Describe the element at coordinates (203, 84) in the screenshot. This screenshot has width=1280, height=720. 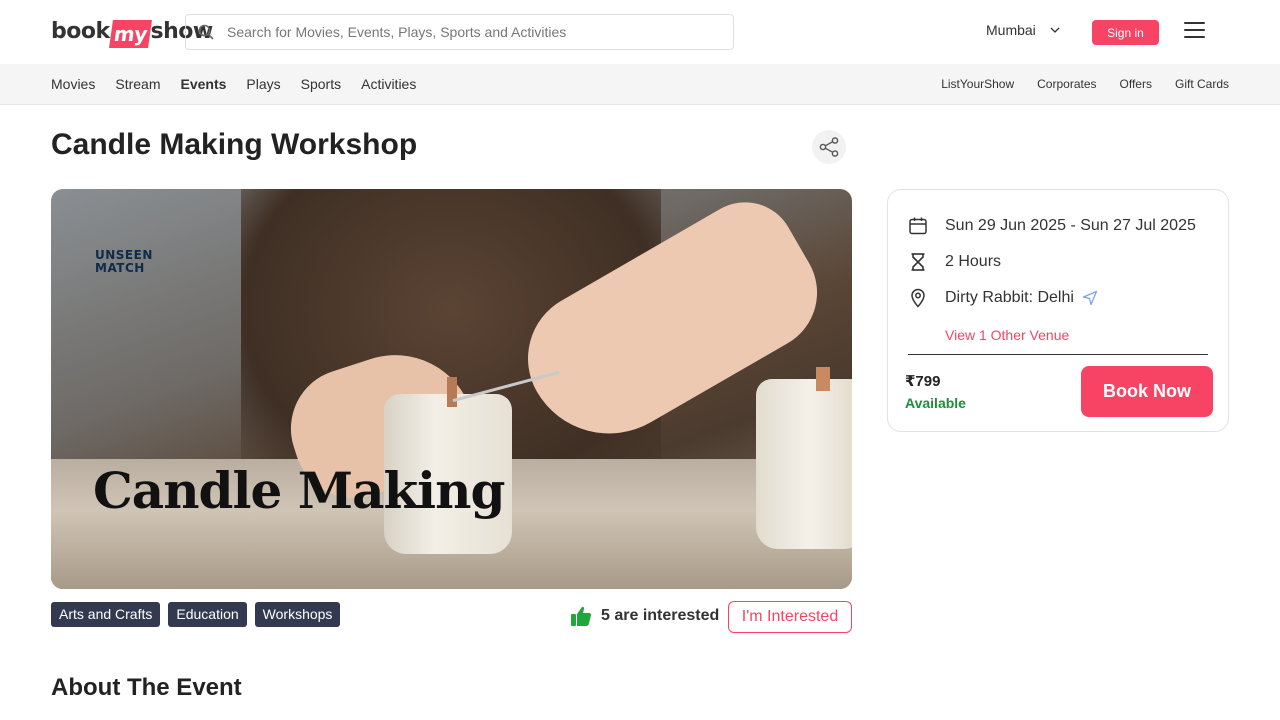
I see `nav-item-events: Events` at that location.